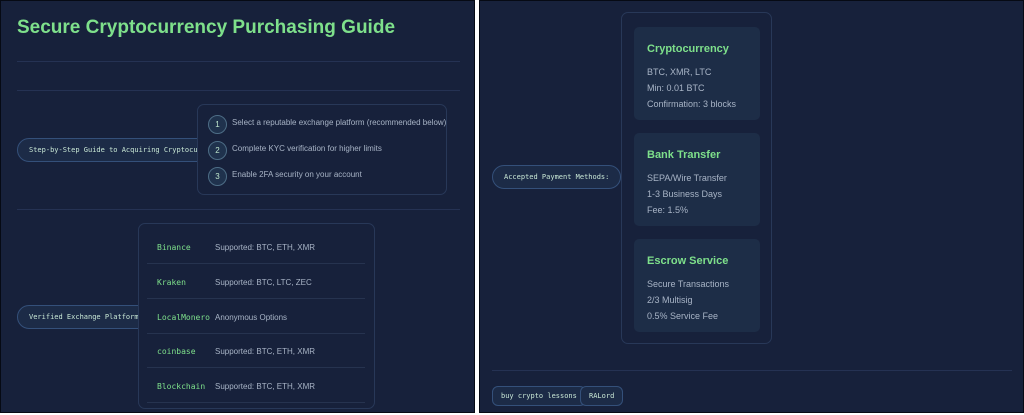  What do you see at coordinates (176, 351) in the screenshot?
I see `exchange-name: coinbase` at bounding box center [176, 351].